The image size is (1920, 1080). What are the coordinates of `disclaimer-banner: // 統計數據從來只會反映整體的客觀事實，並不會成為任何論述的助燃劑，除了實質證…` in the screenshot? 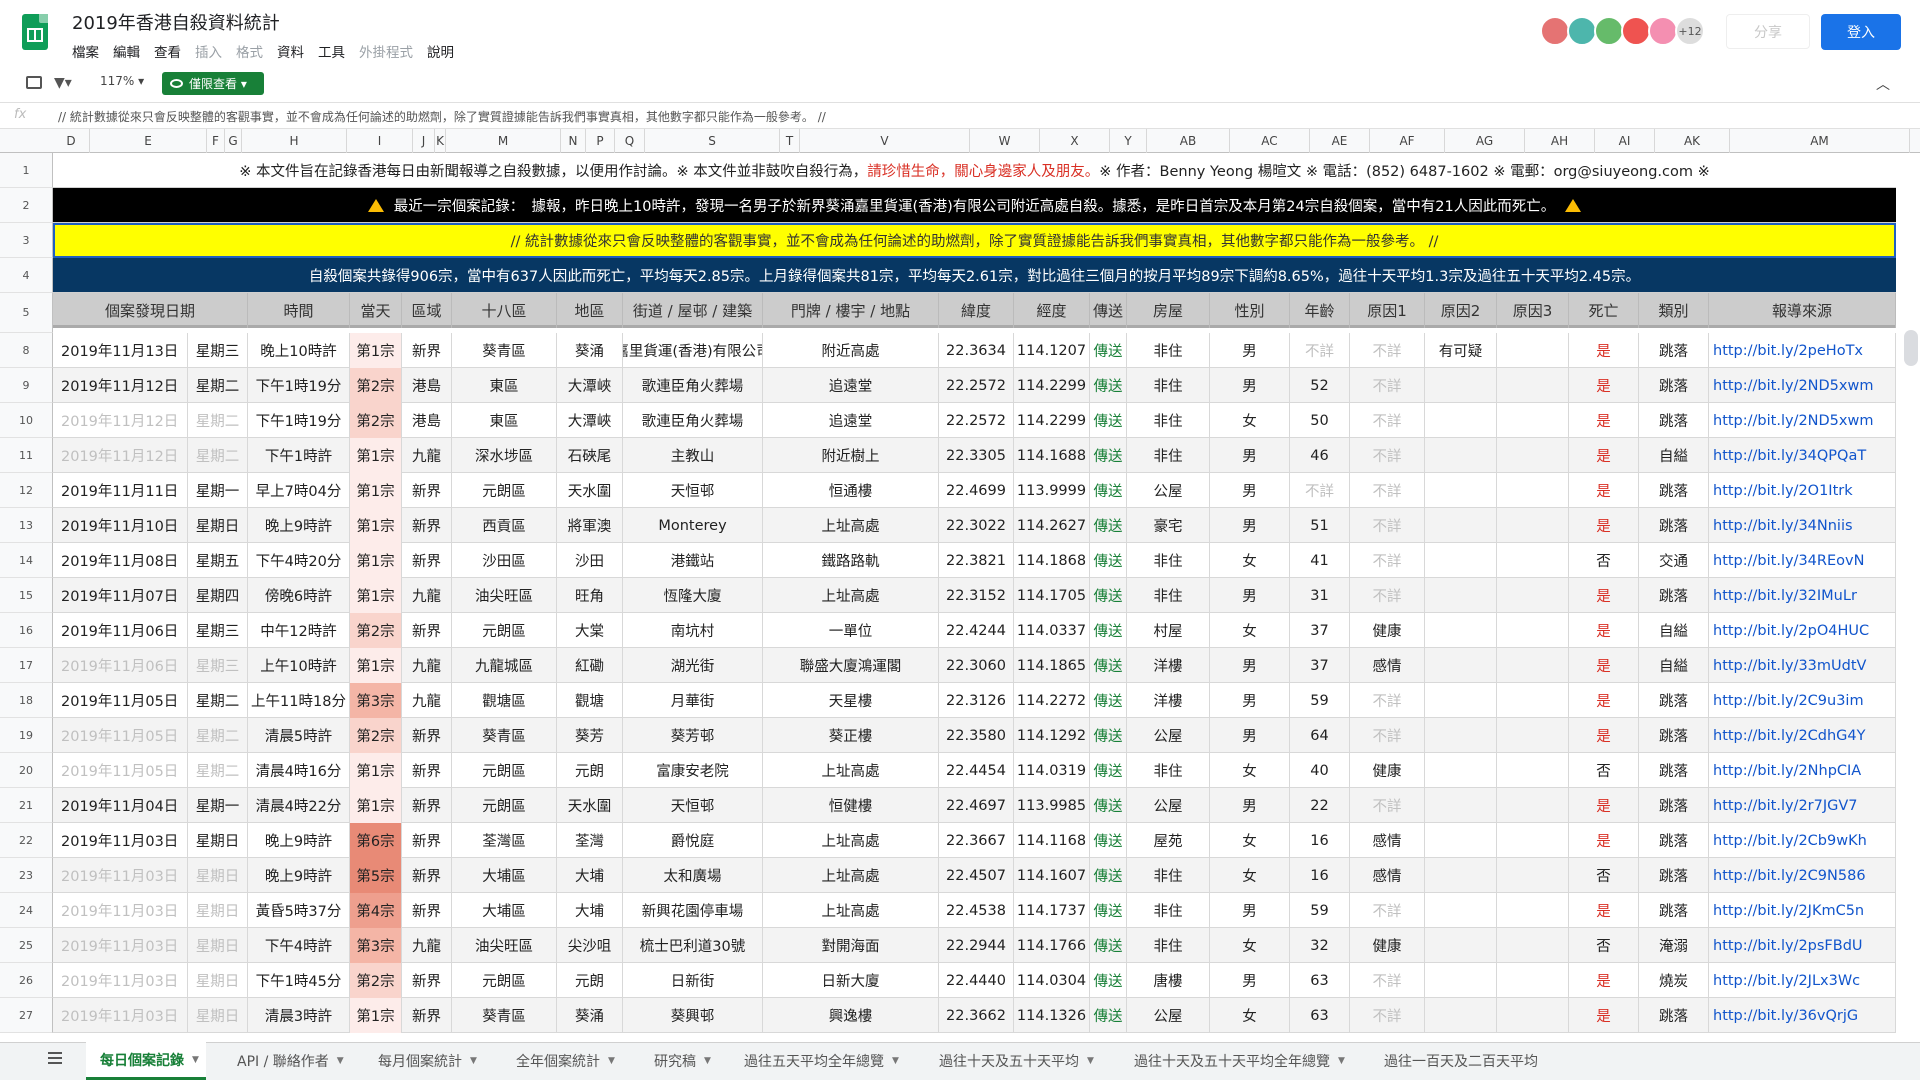 It's located at (974, 240).